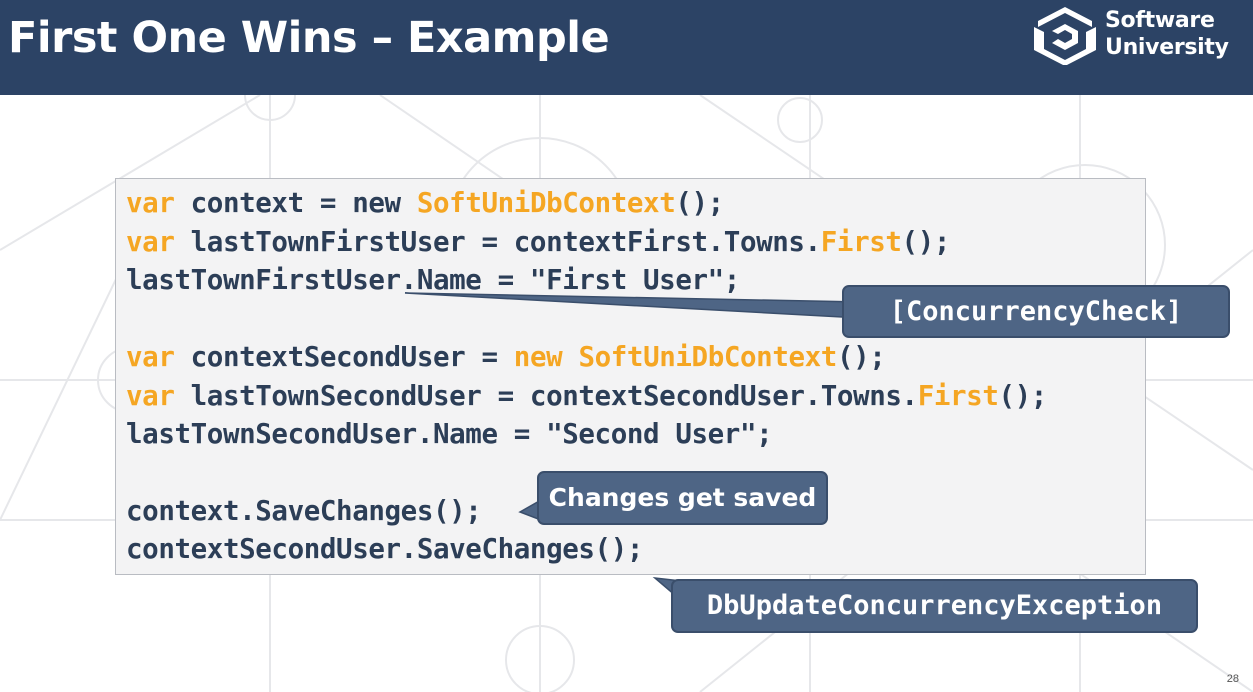 This screenshot has width=1253, height=692. I want to click on code-text: lastTownSecondUser.Name = "Second User";, so click(449, 434).